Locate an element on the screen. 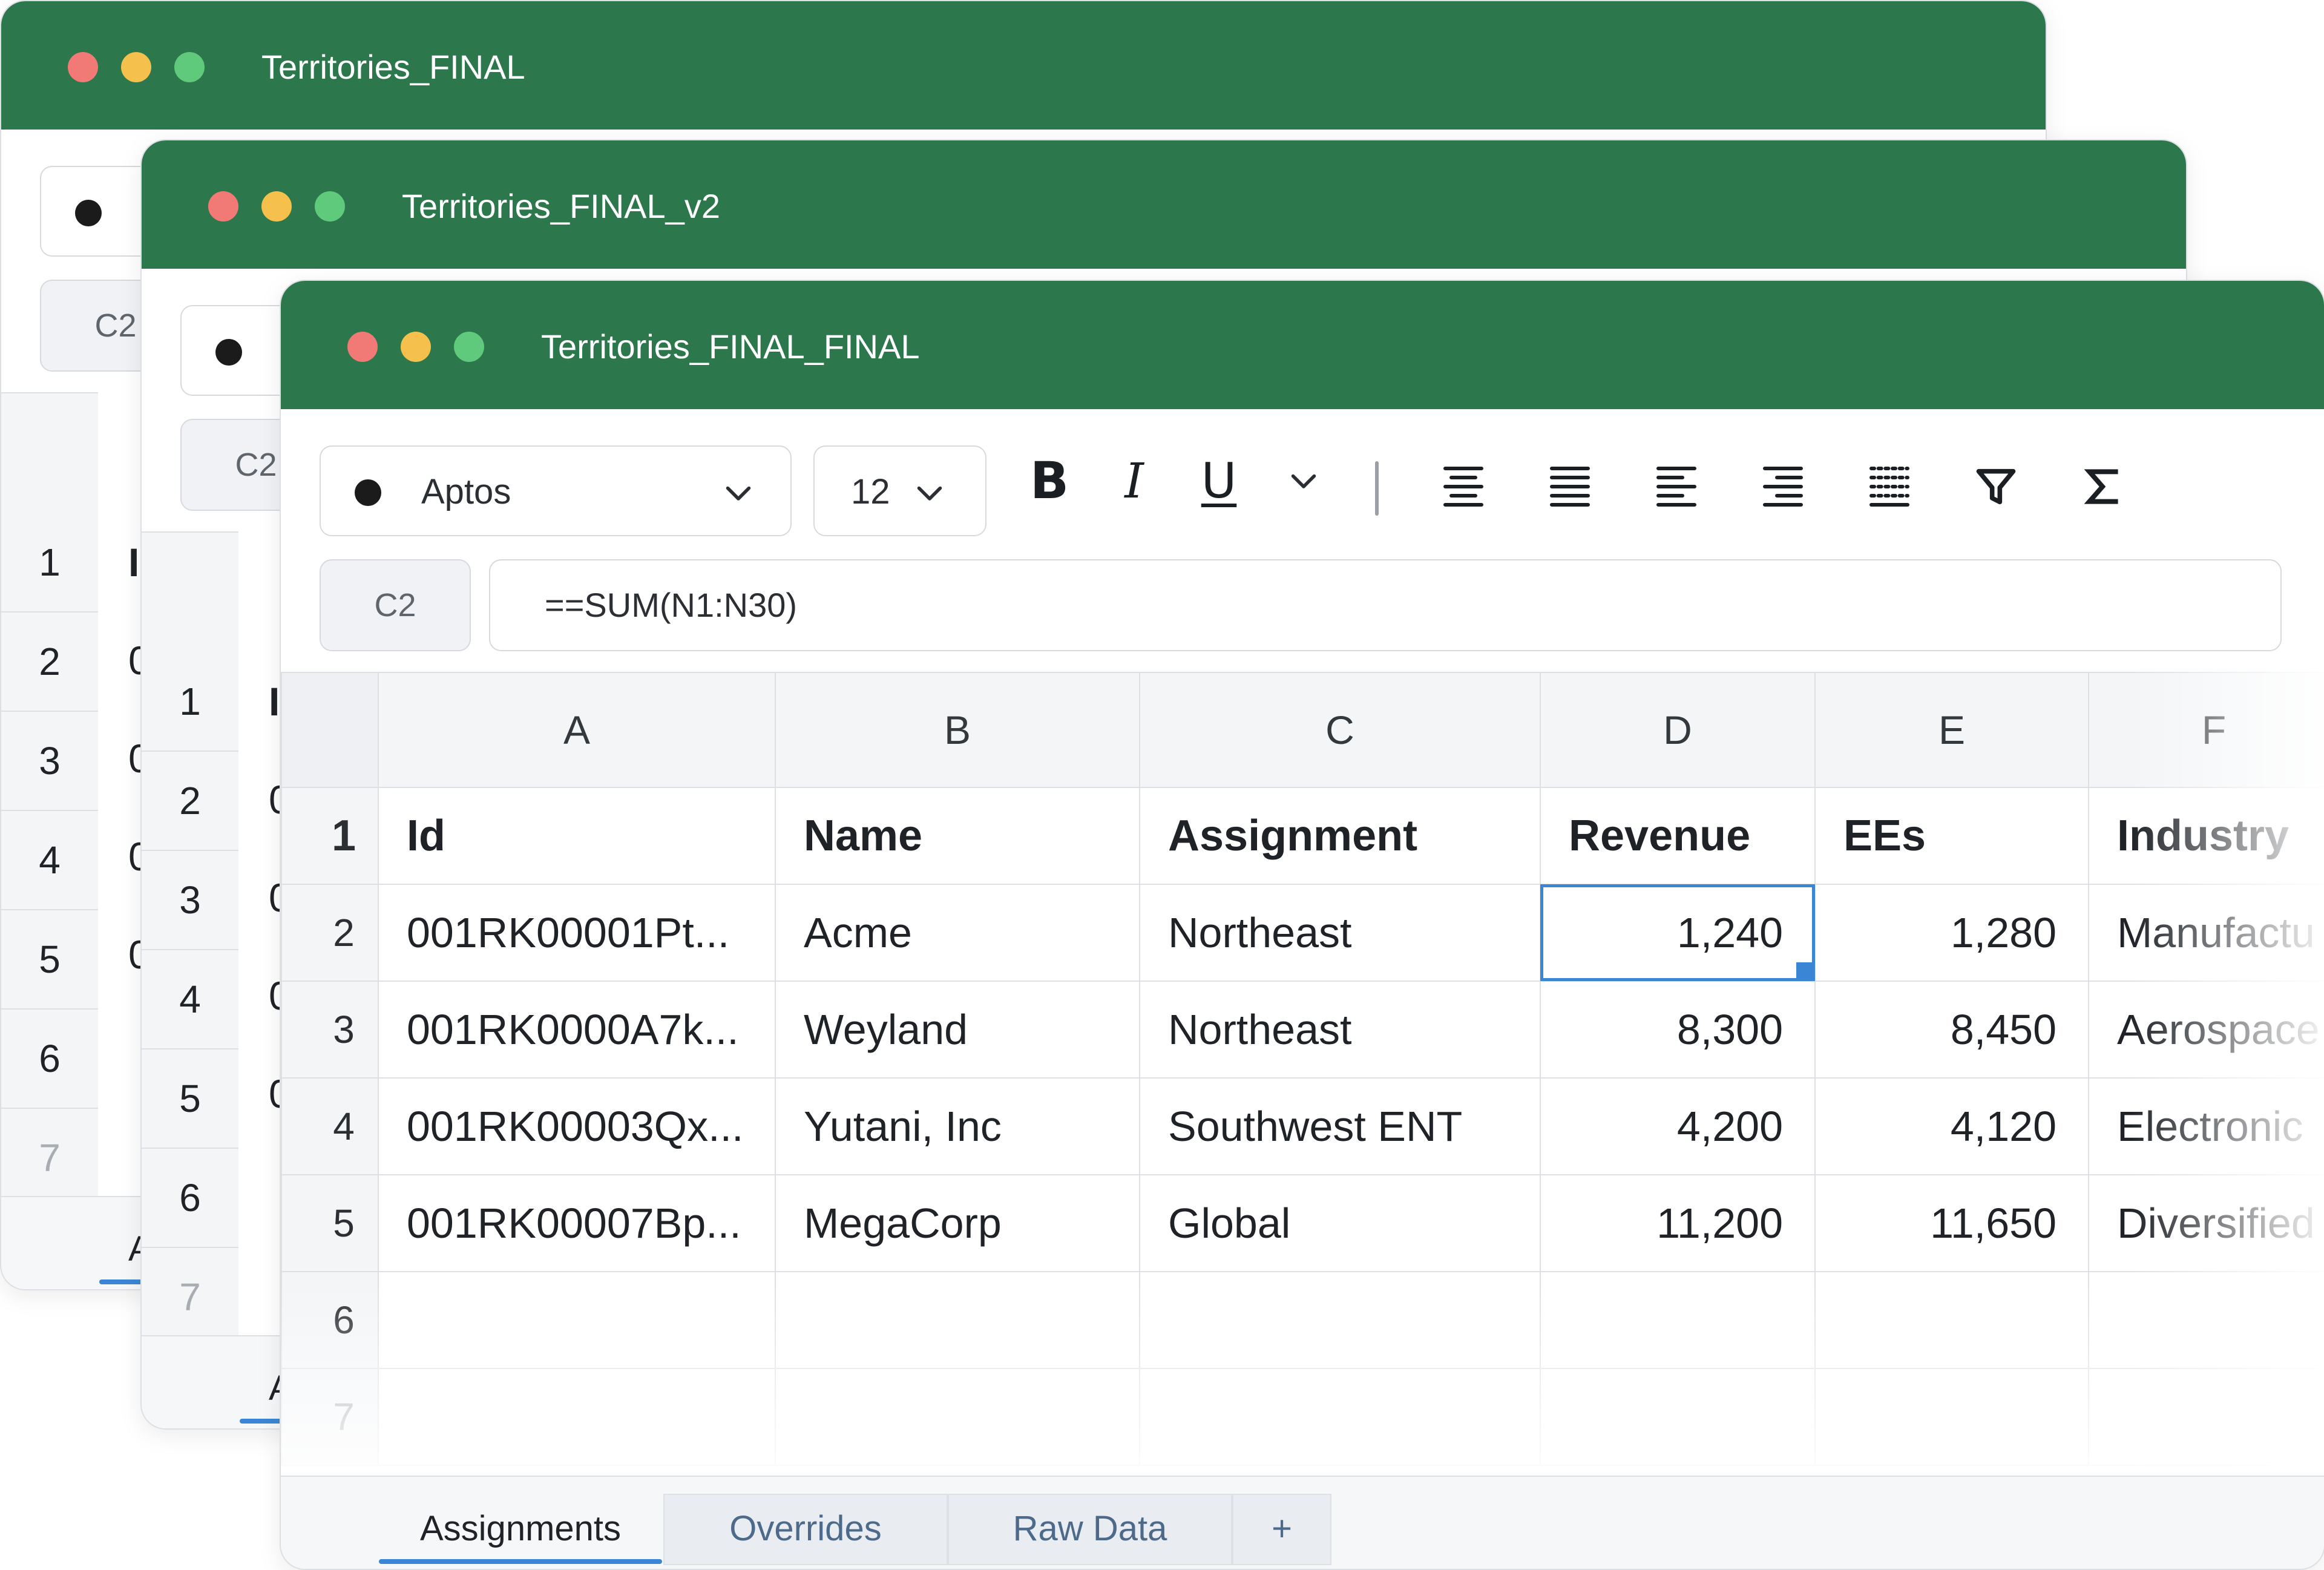  align-left-button is located at coordinates (1676, 486).